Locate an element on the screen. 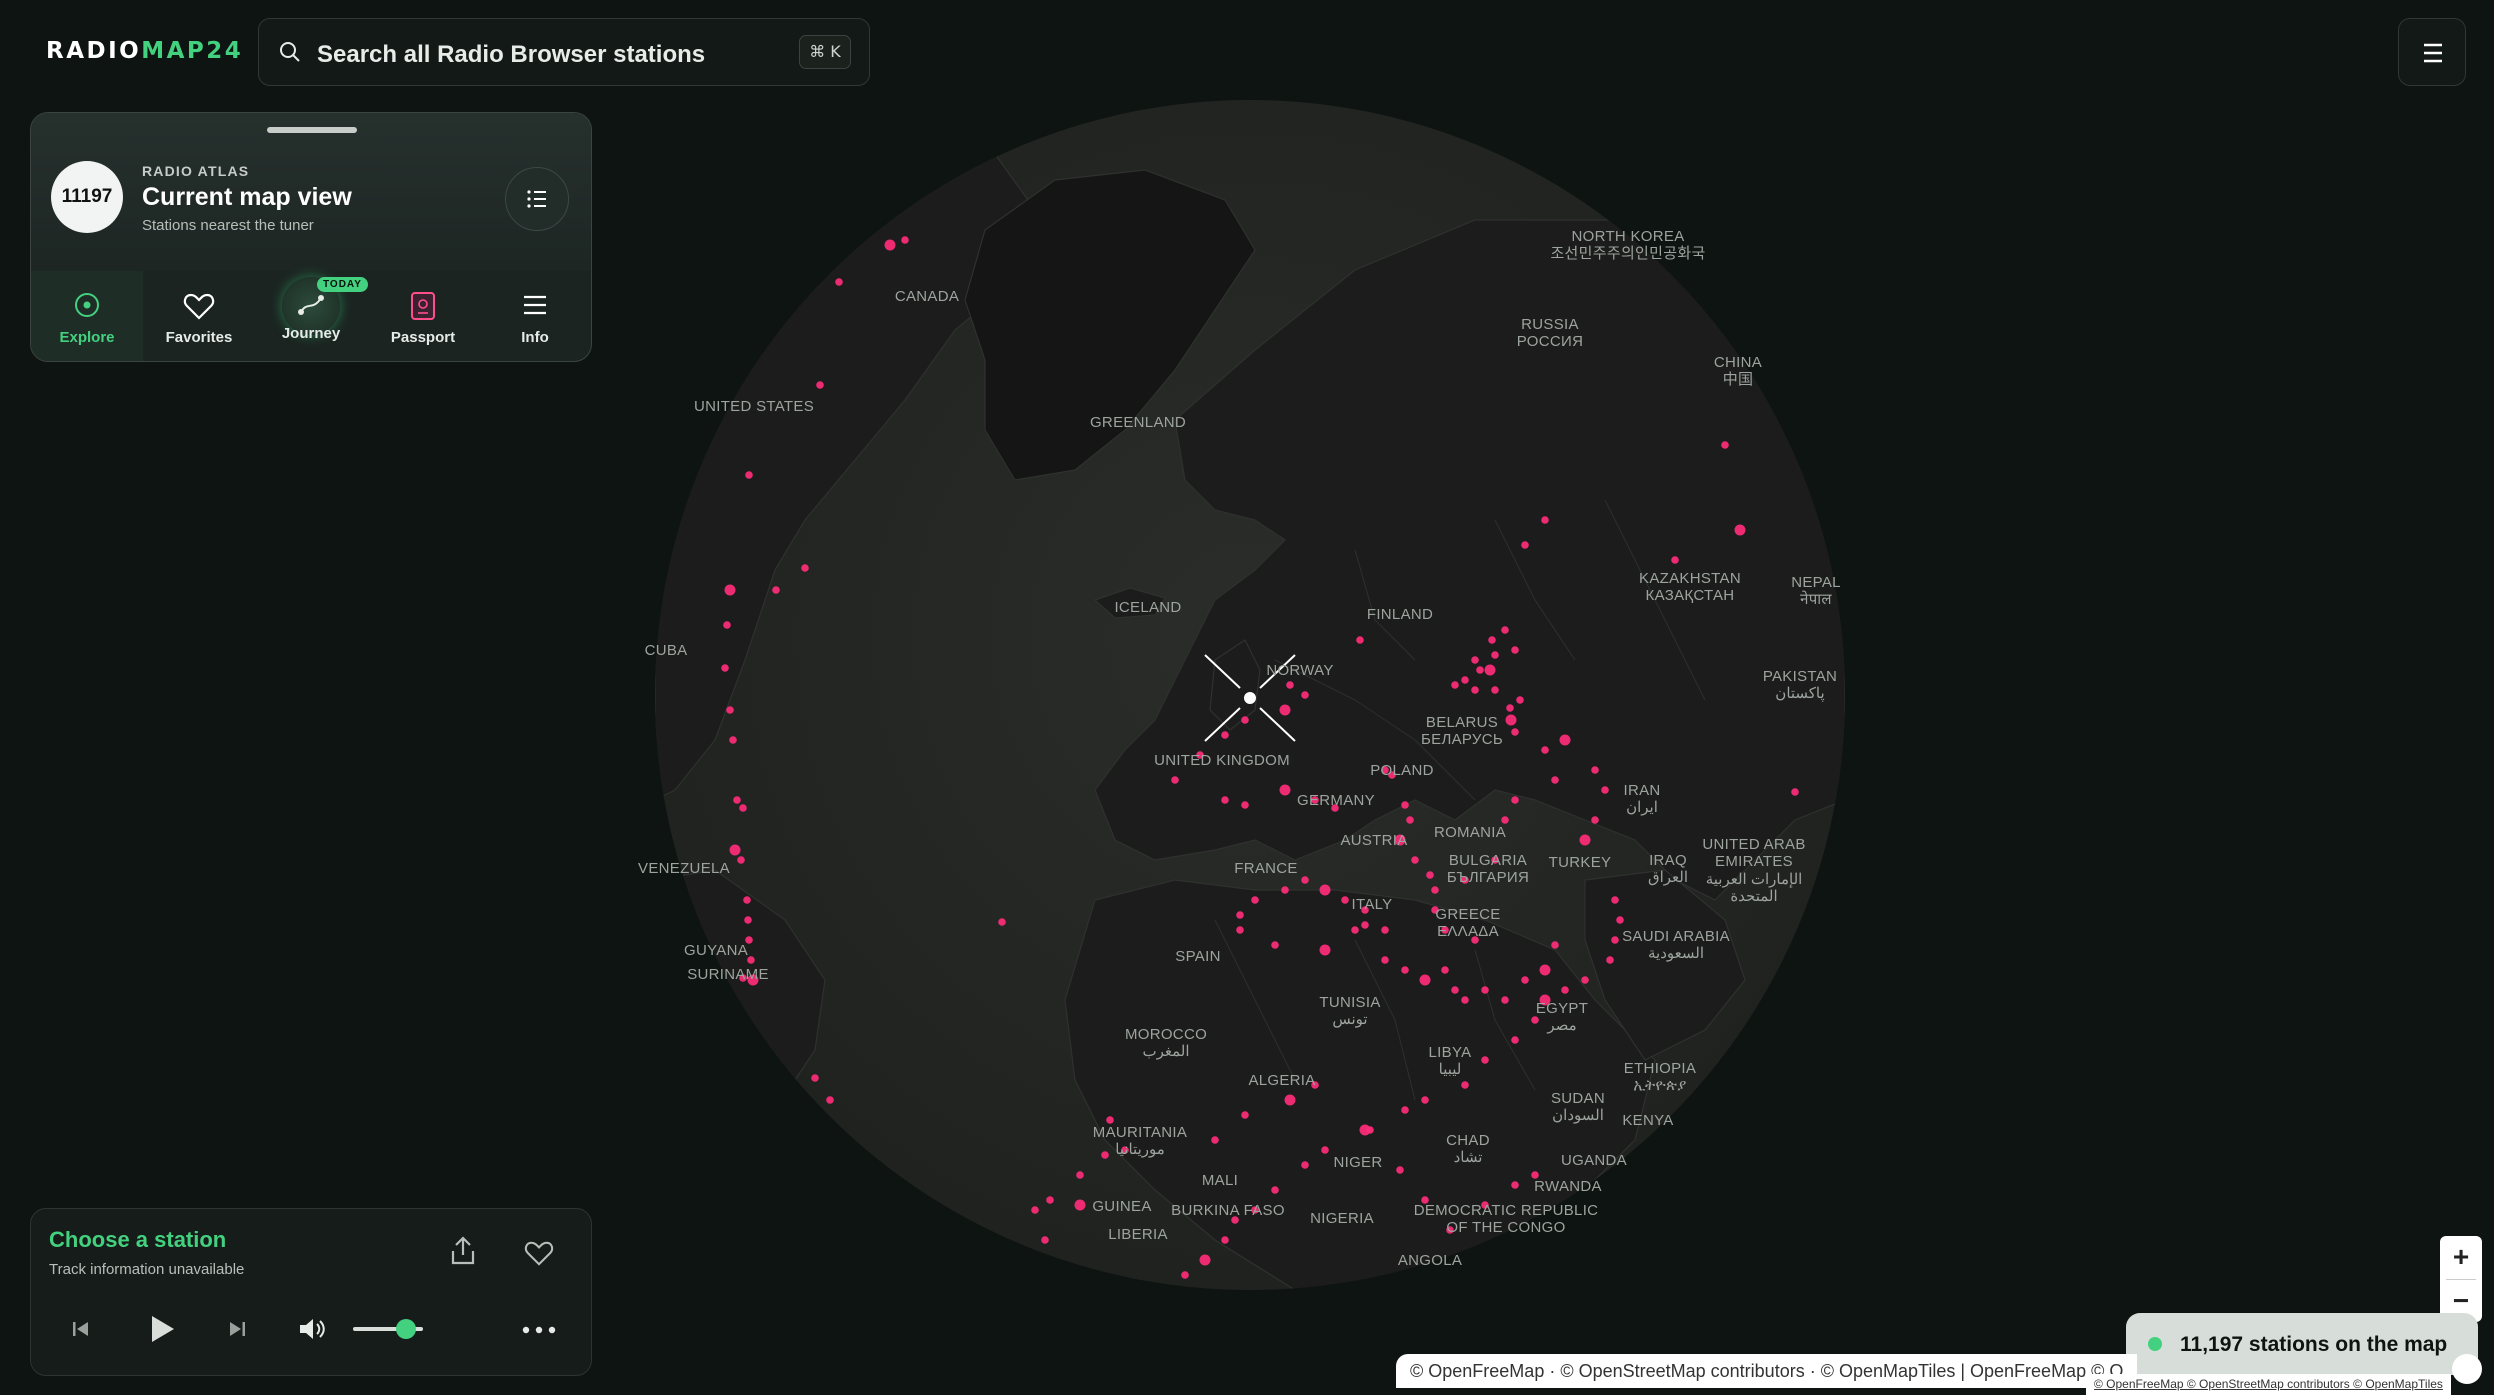 The image size is (2494, 1395). tab-info: Info is located at coordinates (535, 316).